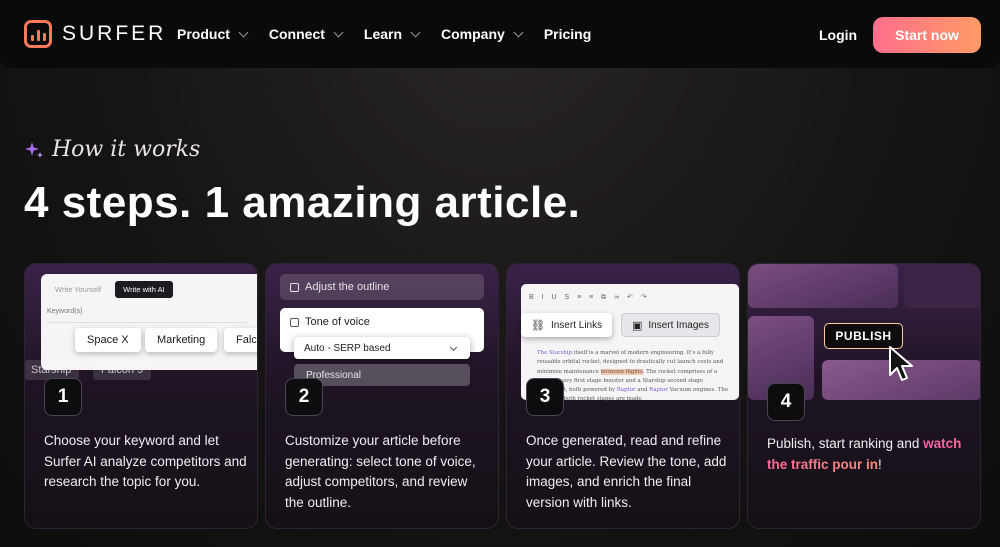  Describe the element at coordinates (337, 322) in the screenshot. I see `tone-label: Tone of voice` at that location.